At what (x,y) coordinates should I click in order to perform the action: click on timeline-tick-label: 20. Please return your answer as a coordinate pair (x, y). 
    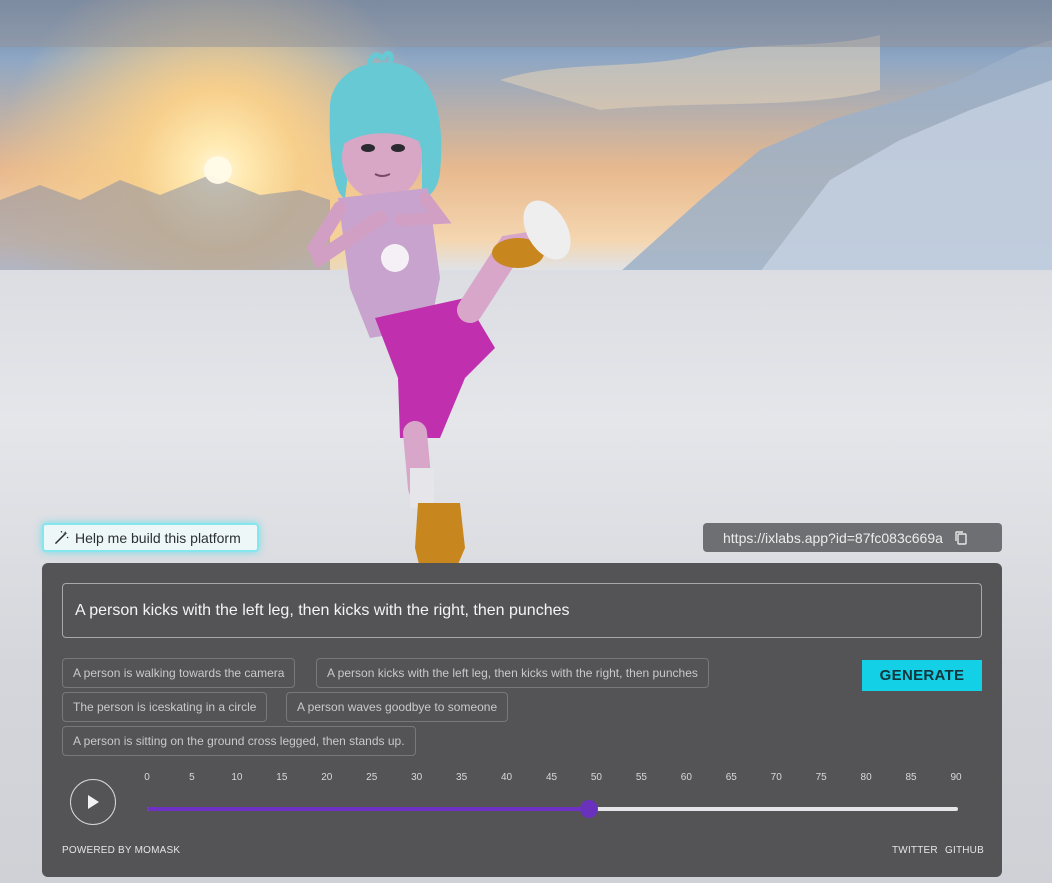
    Looking at the image, I should click on (327, 777).